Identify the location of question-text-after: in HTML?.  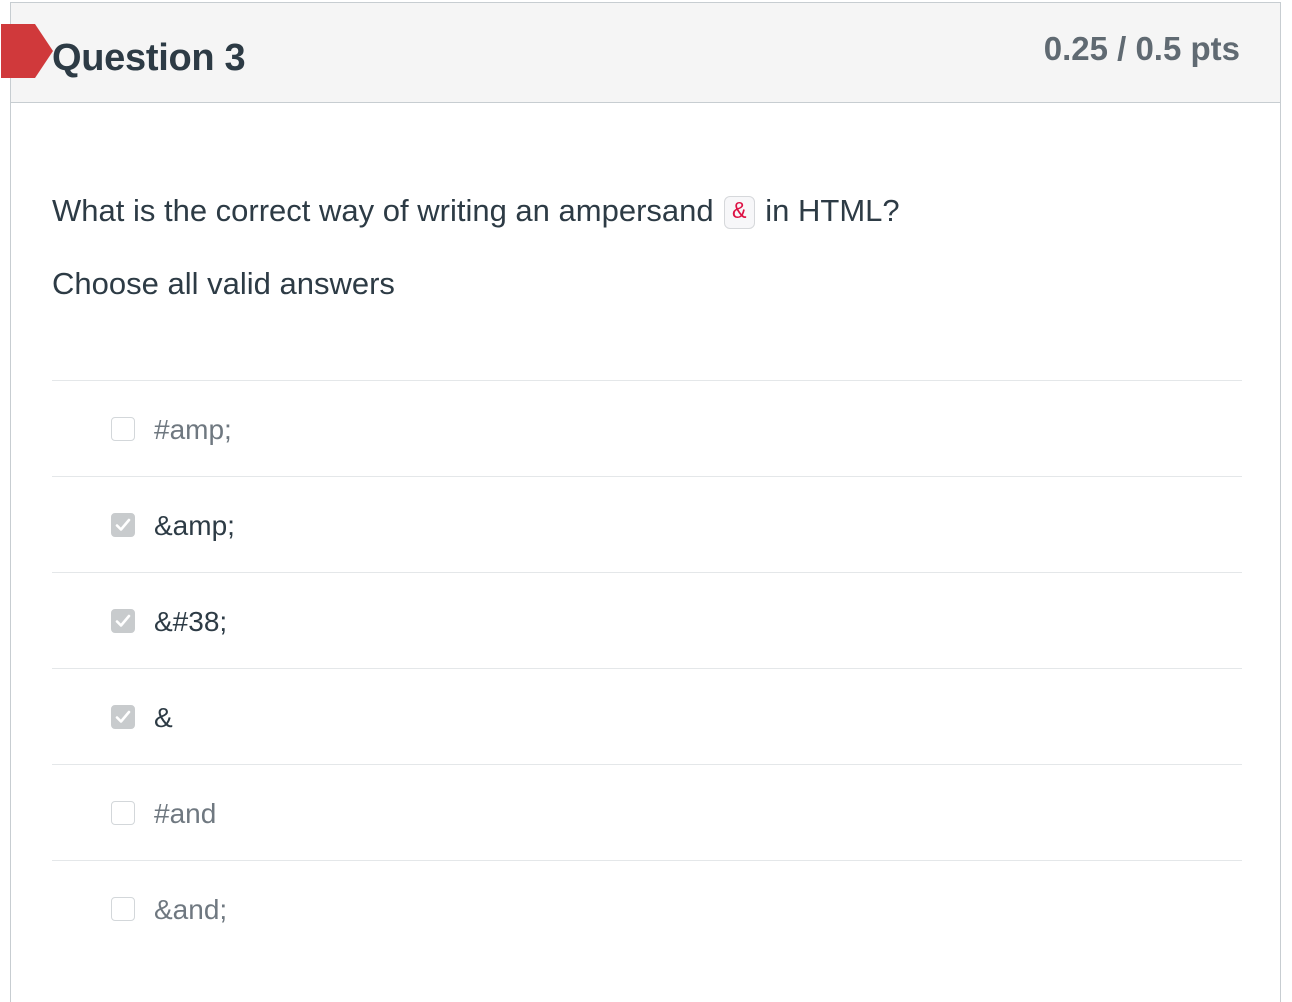
(832, 210).